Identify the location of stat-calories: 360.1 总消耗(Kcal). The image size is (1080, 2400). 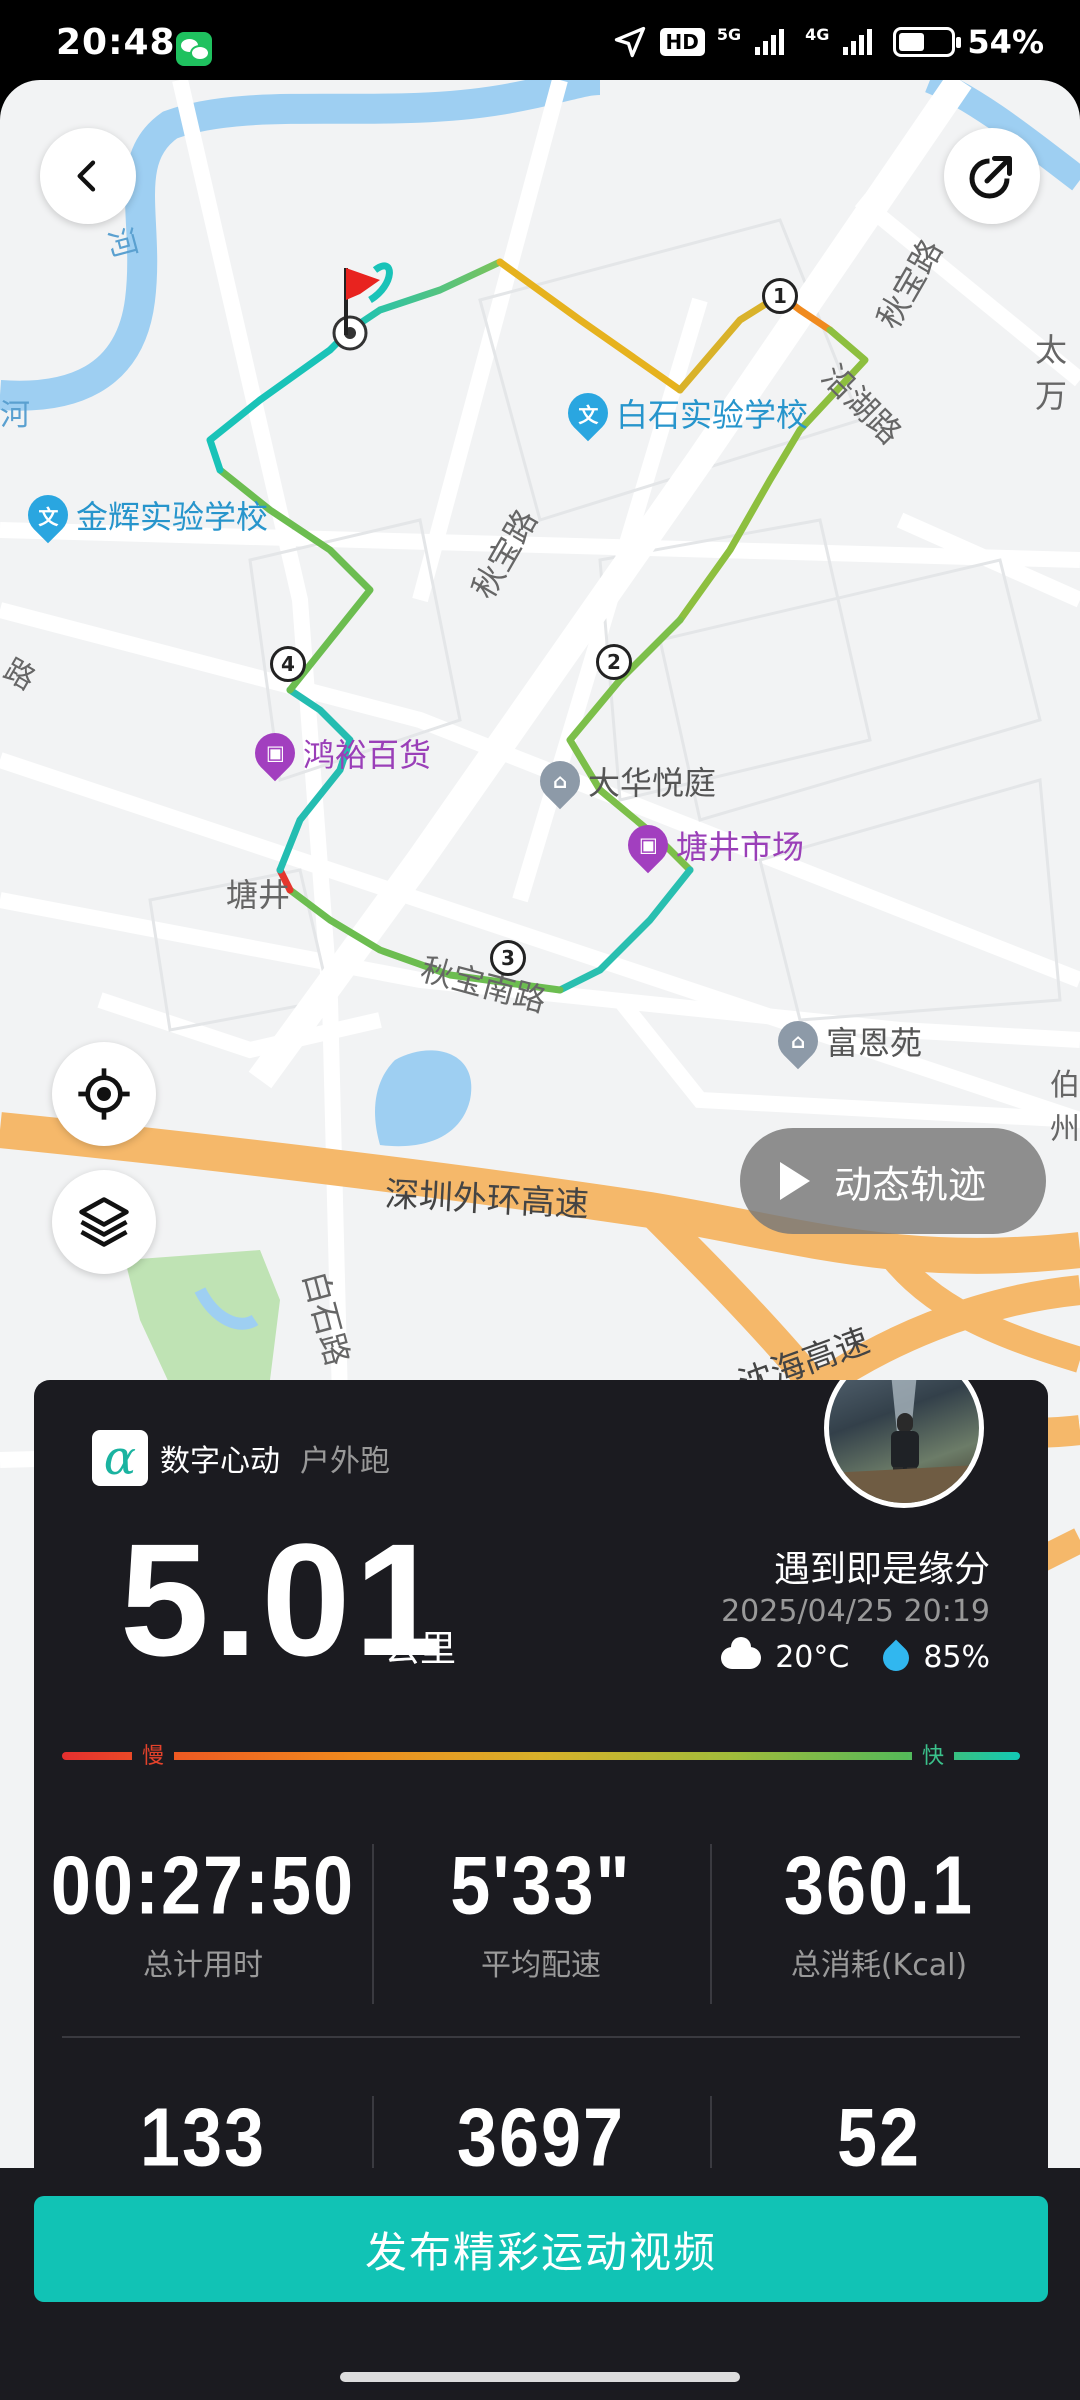
(879, 1924).